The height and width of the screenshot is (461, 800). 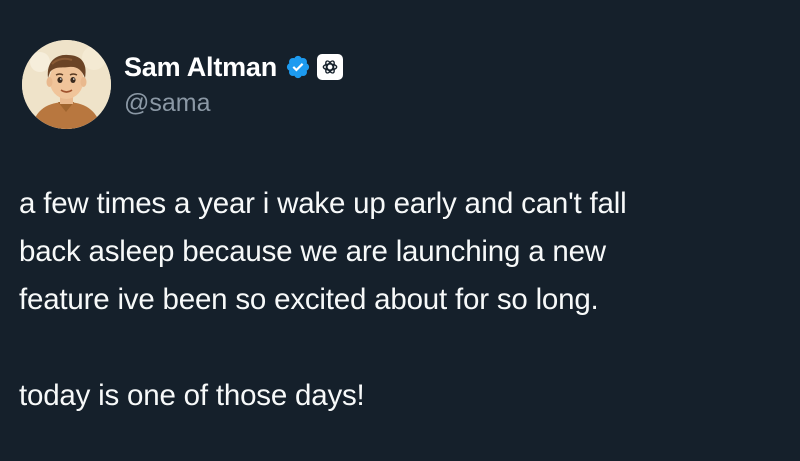 I want to click on handle: @sama, so click(x=233, y=103).